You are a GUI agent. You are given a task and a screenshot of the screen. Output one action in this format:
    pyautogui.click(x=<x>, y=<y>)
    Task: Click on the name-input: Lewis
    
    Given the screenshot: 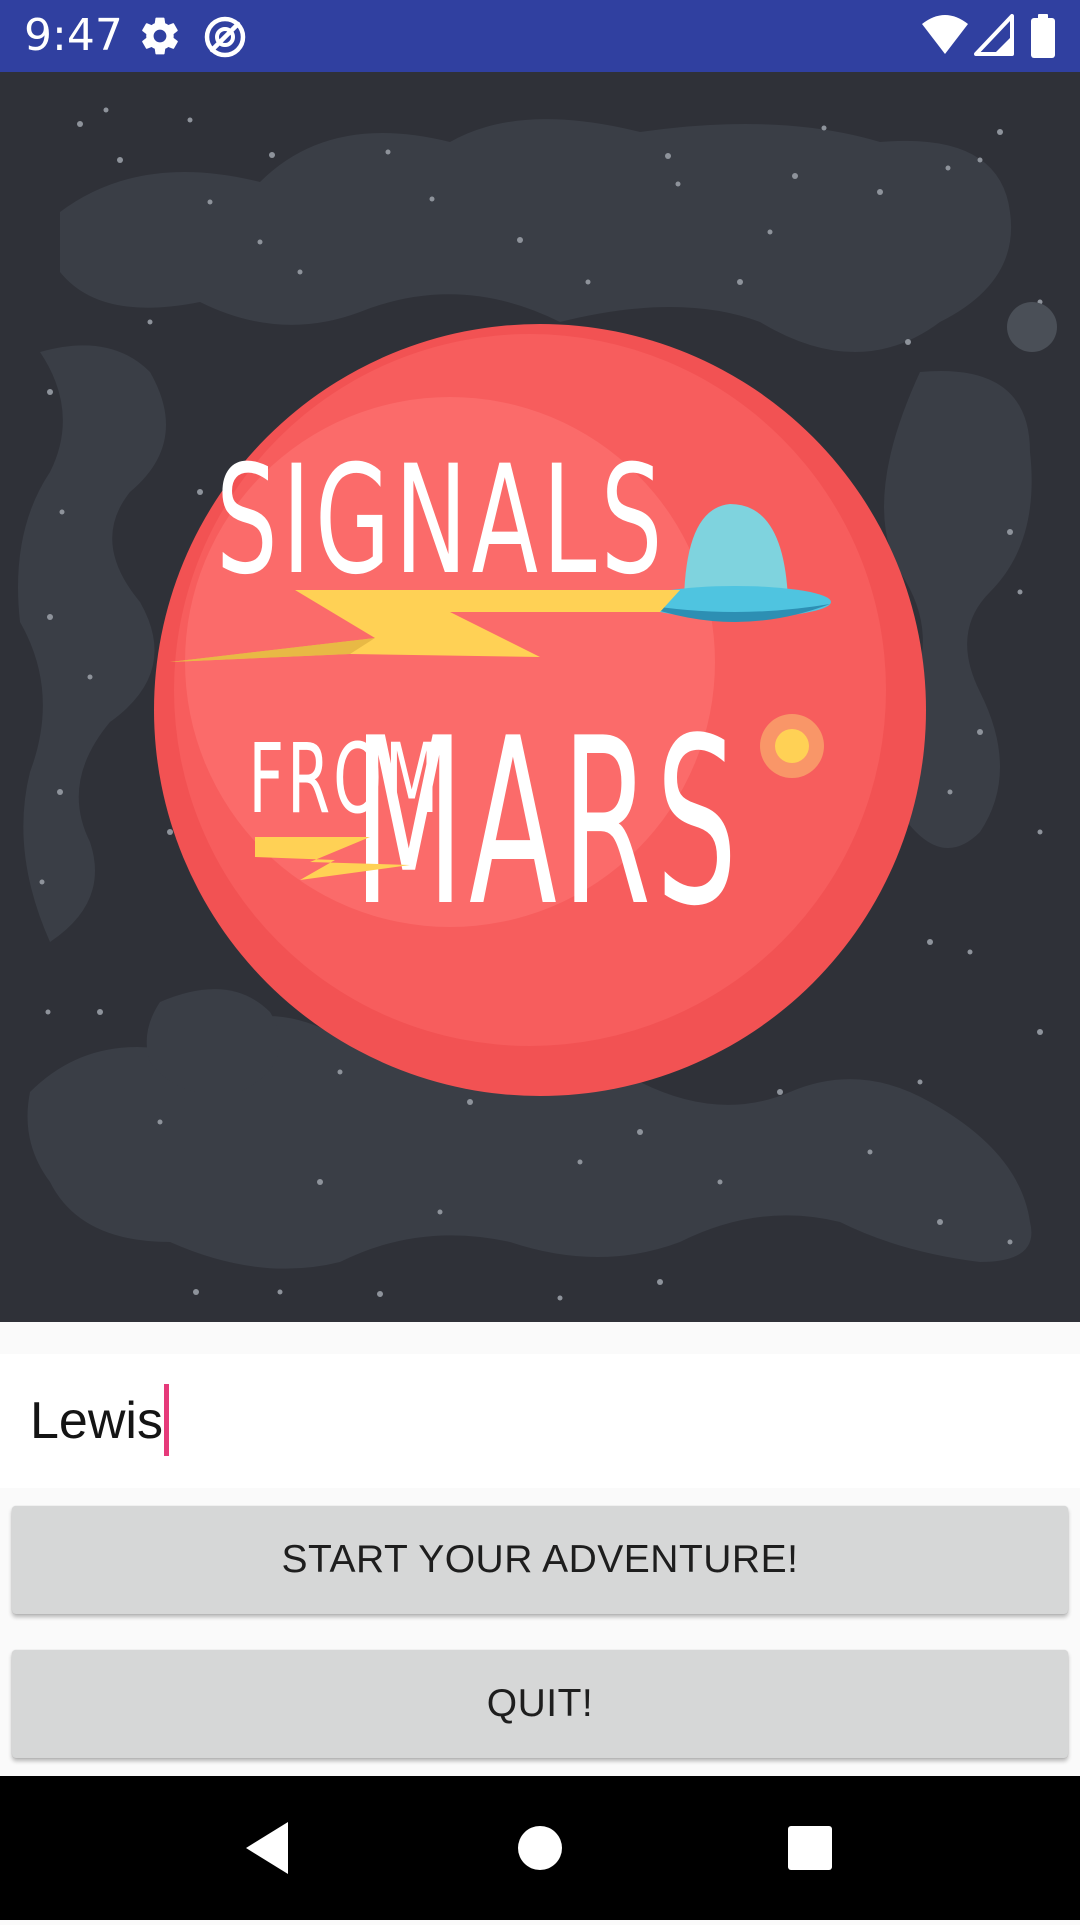 What is the action you would take?
    pyautogui.click(x=99, y=1421)
    